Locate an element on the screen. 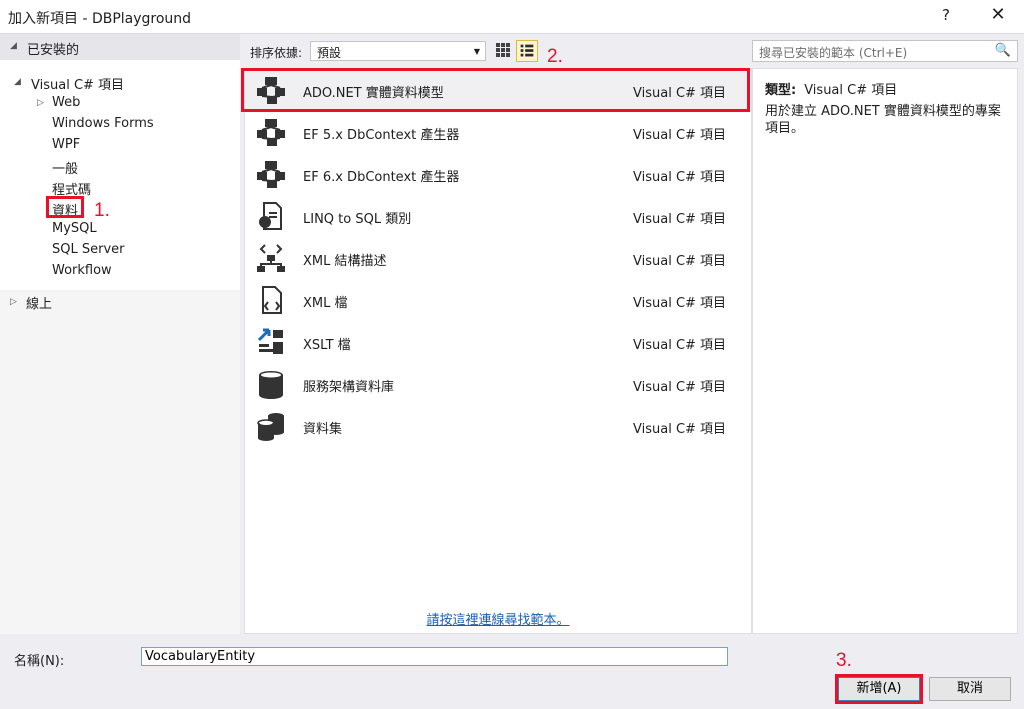 Image resolution: width=1024 pixels, height=709 pixels. template-item: EF 6.x DbContext 產生器 Visual C# 項目 is located at coordinates (498, 174).